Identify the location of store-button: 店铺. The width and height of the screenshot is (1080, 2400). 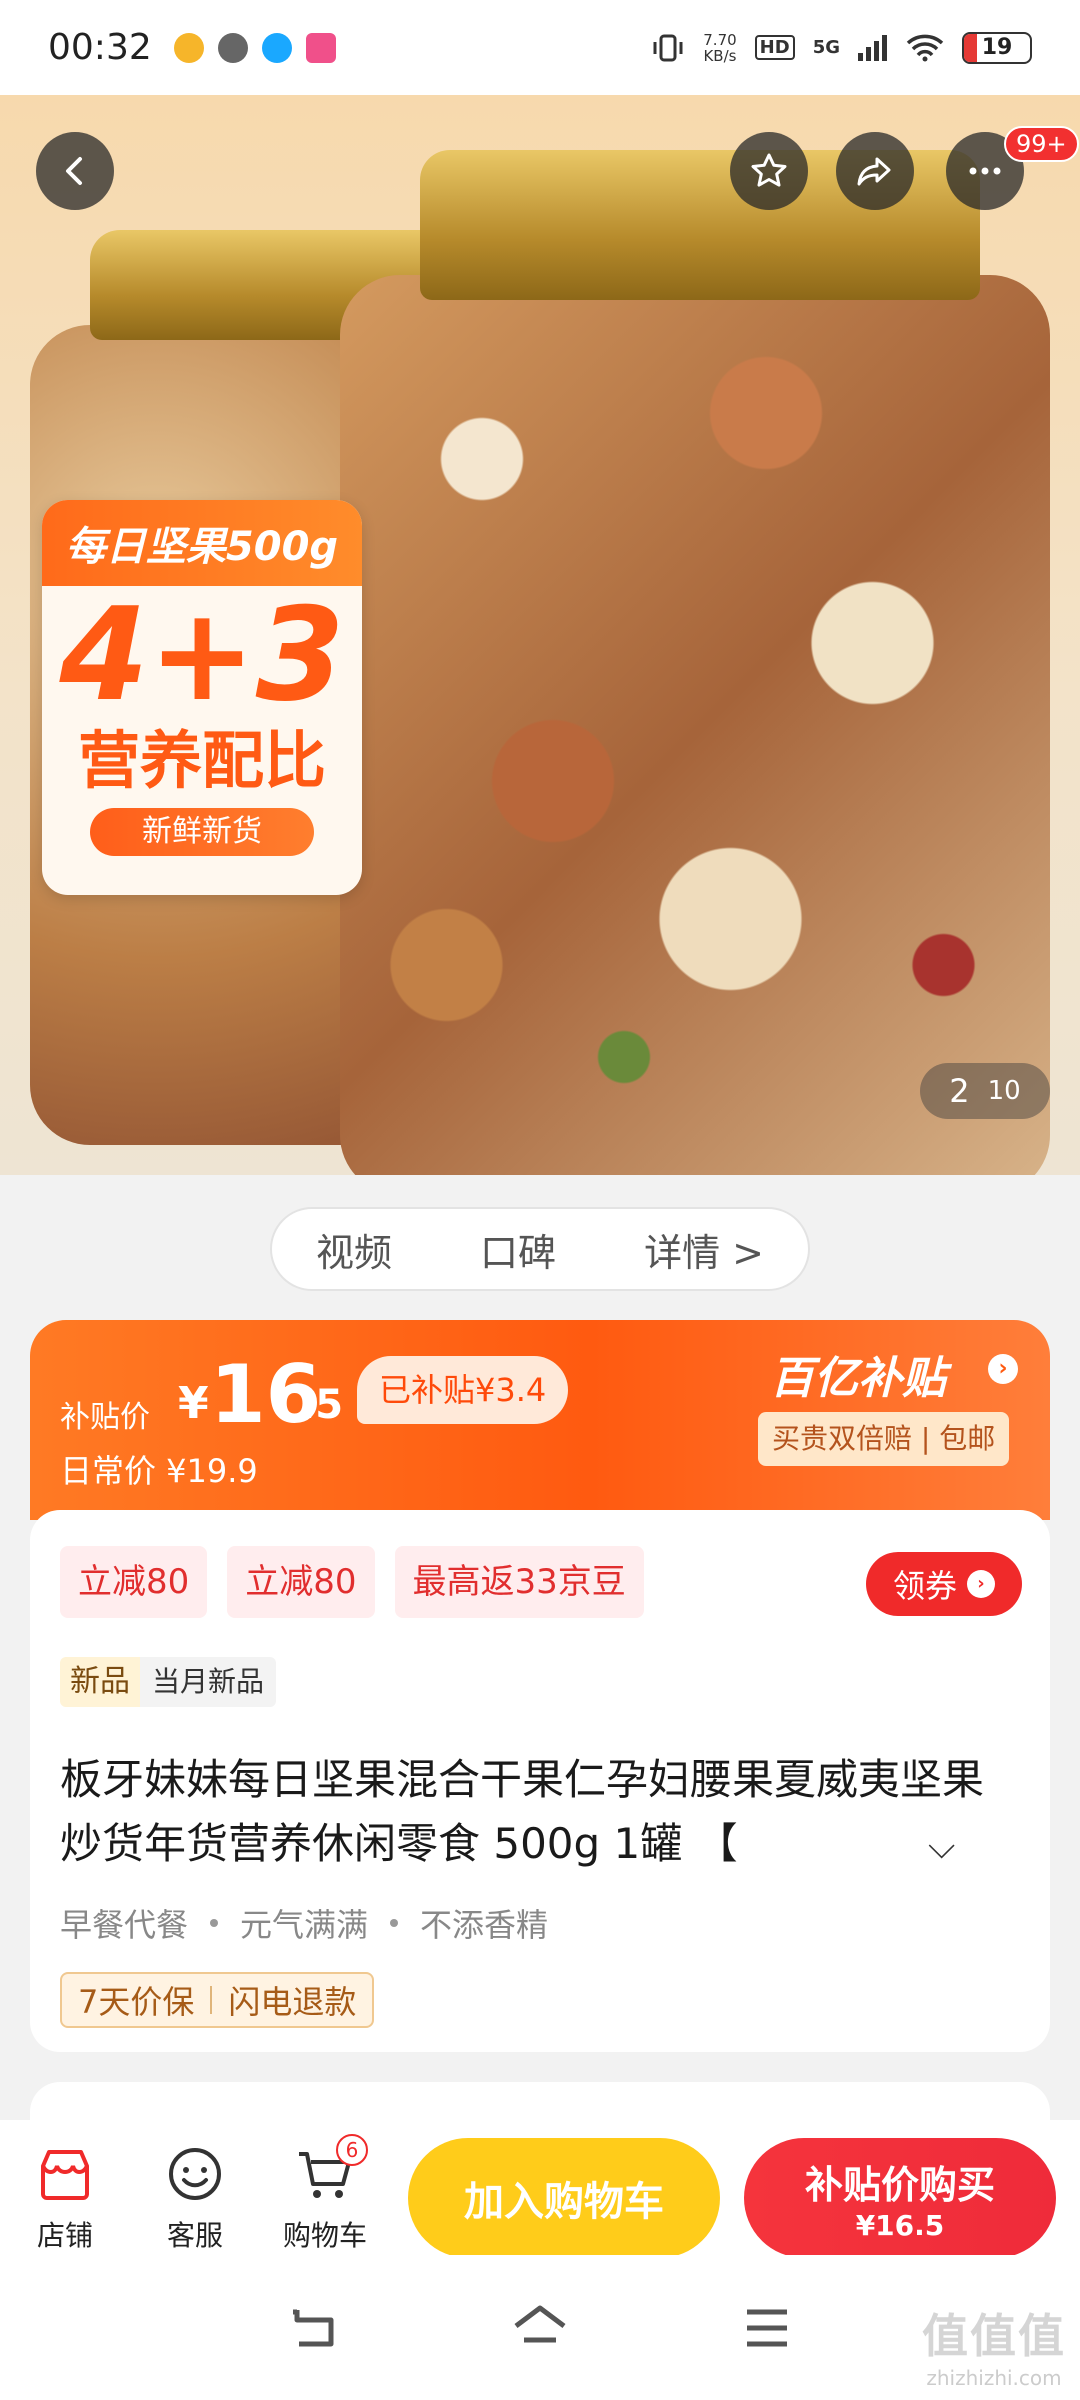
(65, 2198).